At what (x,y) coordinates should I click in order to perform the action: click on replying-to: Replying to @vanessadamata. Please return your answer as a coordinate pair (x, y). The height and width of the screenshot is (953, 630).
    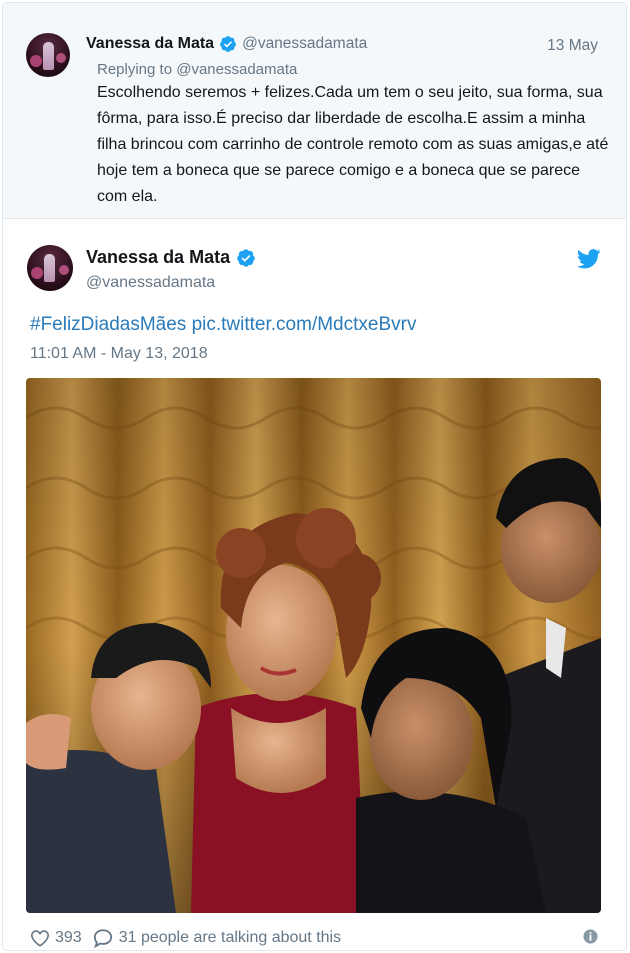
    Looking at the image, I should click on (197, 69).